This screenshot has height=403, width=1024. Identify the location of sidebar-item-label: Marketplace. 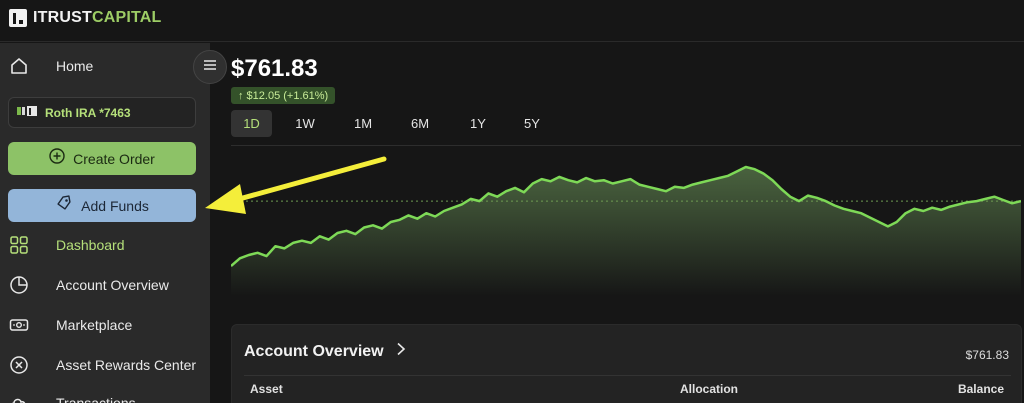
(94, 325).